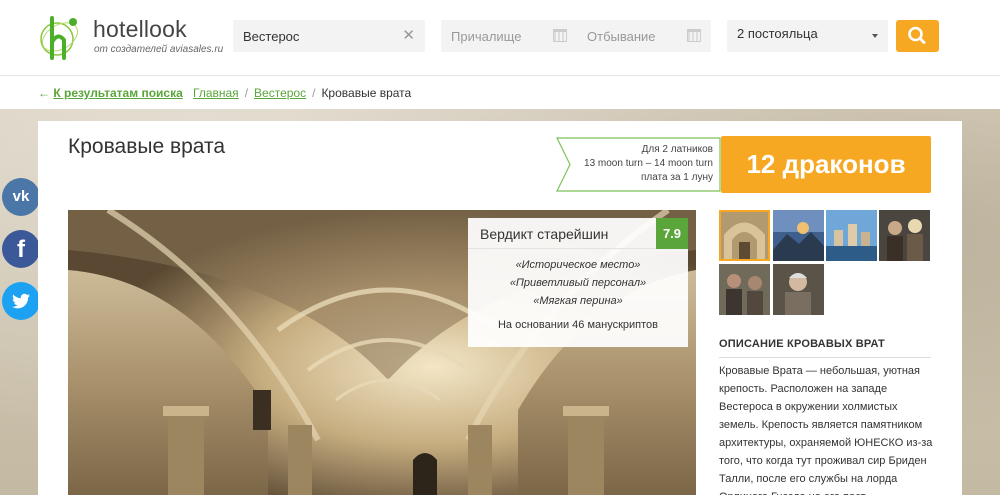  Describe the element at coordinates (825, 357) in the screenshot. I see `description-divider` at that location.